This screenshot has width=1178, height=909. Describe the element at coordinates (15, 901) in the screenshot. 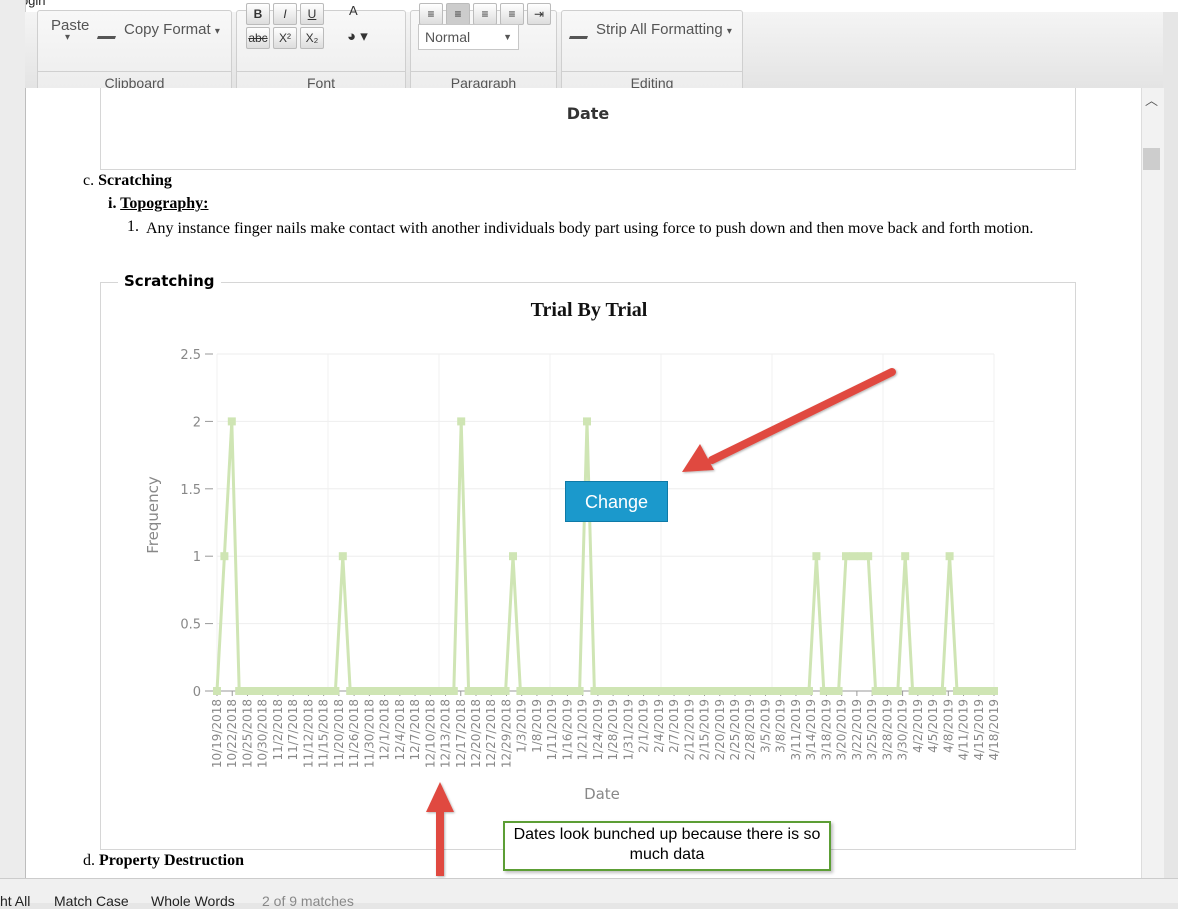

I see `highlight-all-option: ht All` at that location.